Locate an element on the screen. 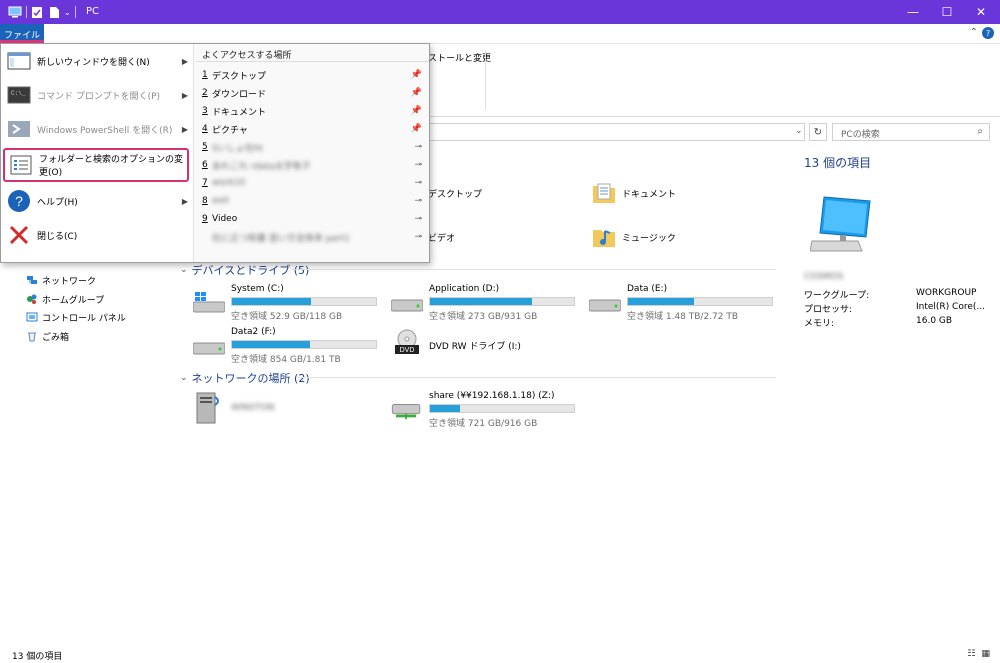 Image resolution: width=1000 pixels, height=663 pixels. frequent-item: 7 work10 ⊸ is located at coordinates (314, 183).